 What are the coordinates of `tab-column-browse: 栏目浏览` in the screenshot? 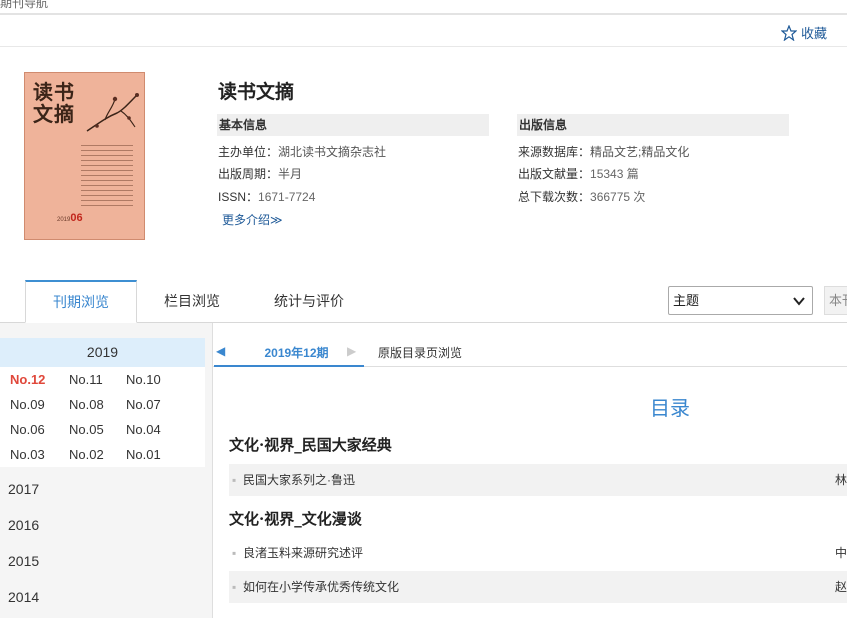 It's located at (192, 301).